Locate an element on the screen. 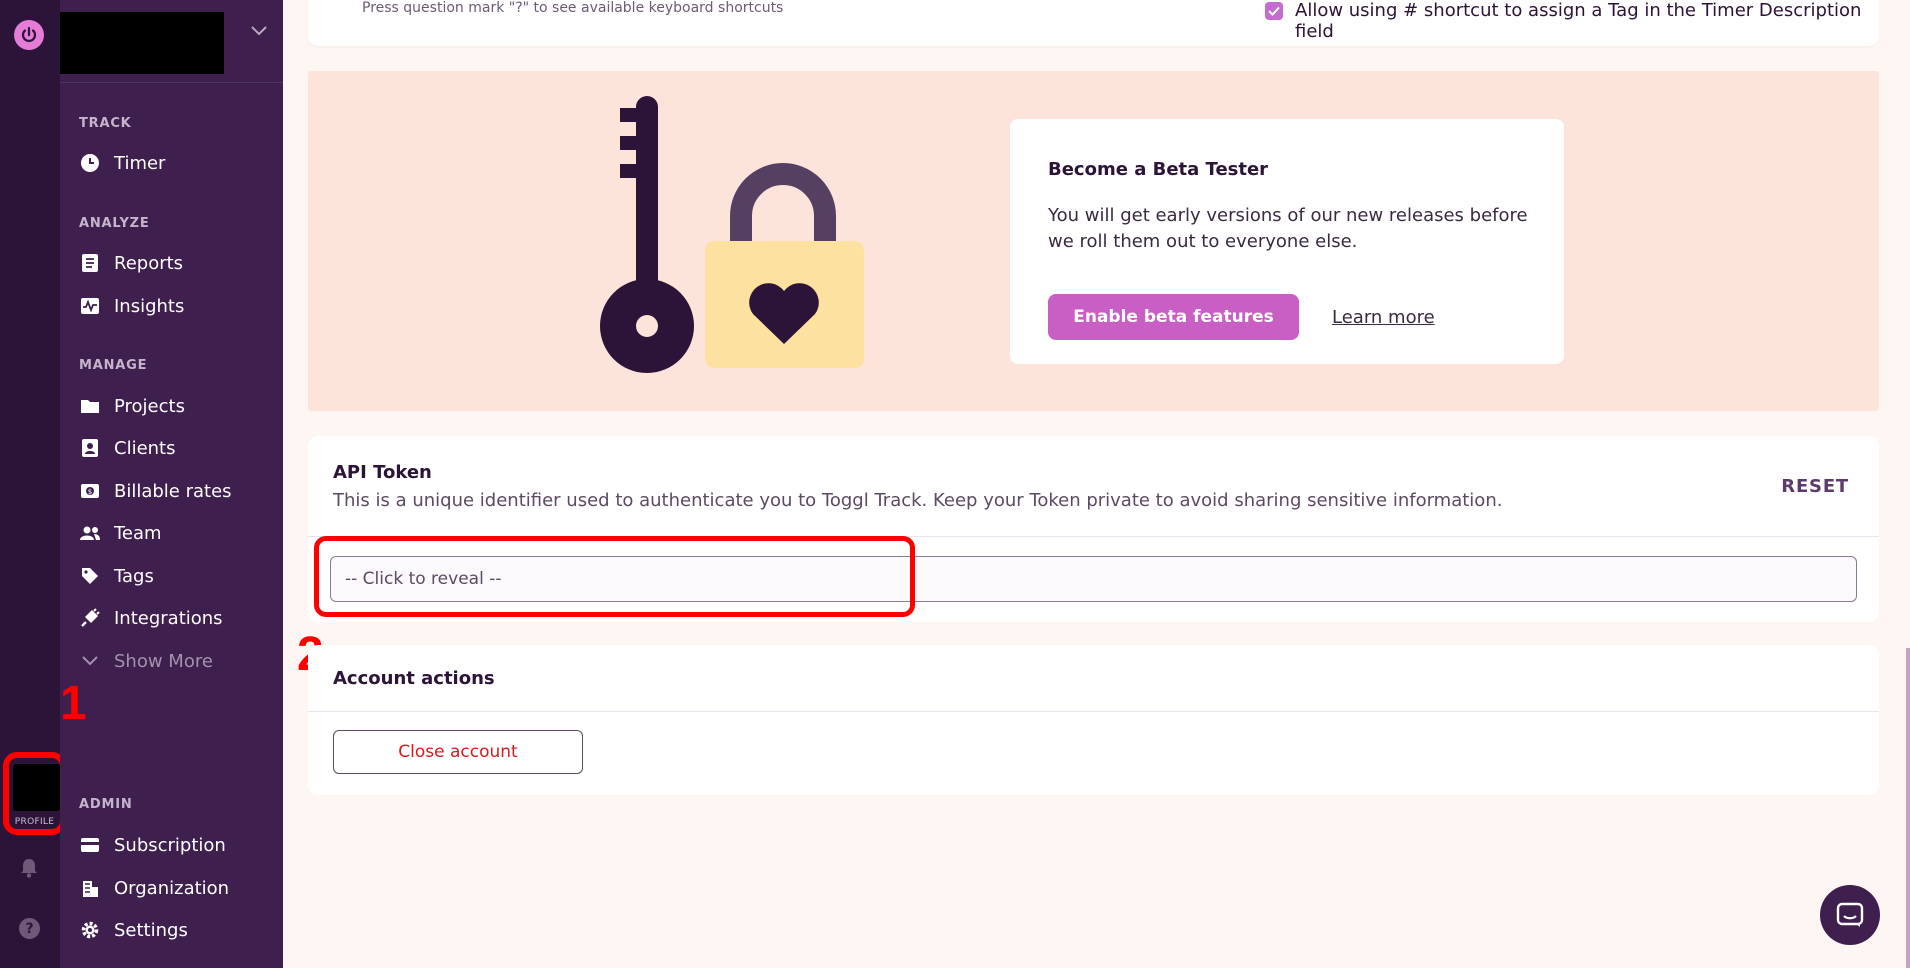  account-actions-card: Account actions Close account is located at coordinates (1093, 720).